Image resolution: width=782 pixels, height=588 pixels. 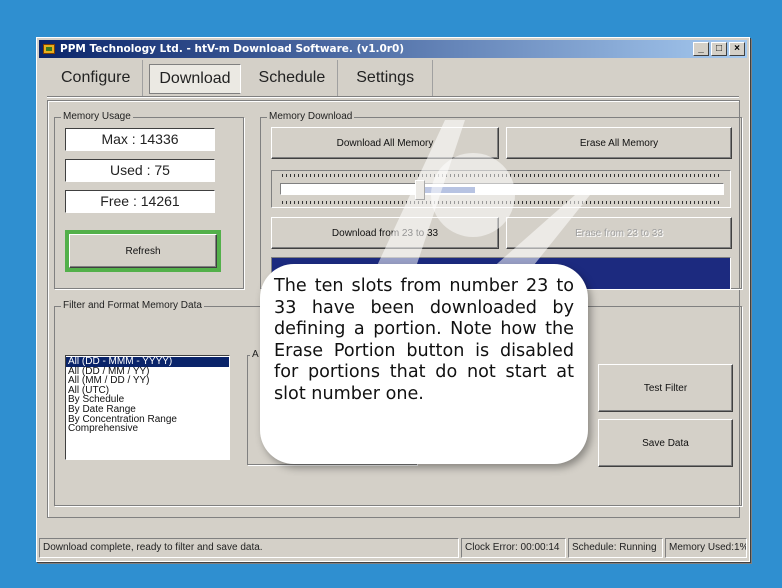 I want to click on erase-range-label: Erase from 23 to 33, so click(x=619, y=233).